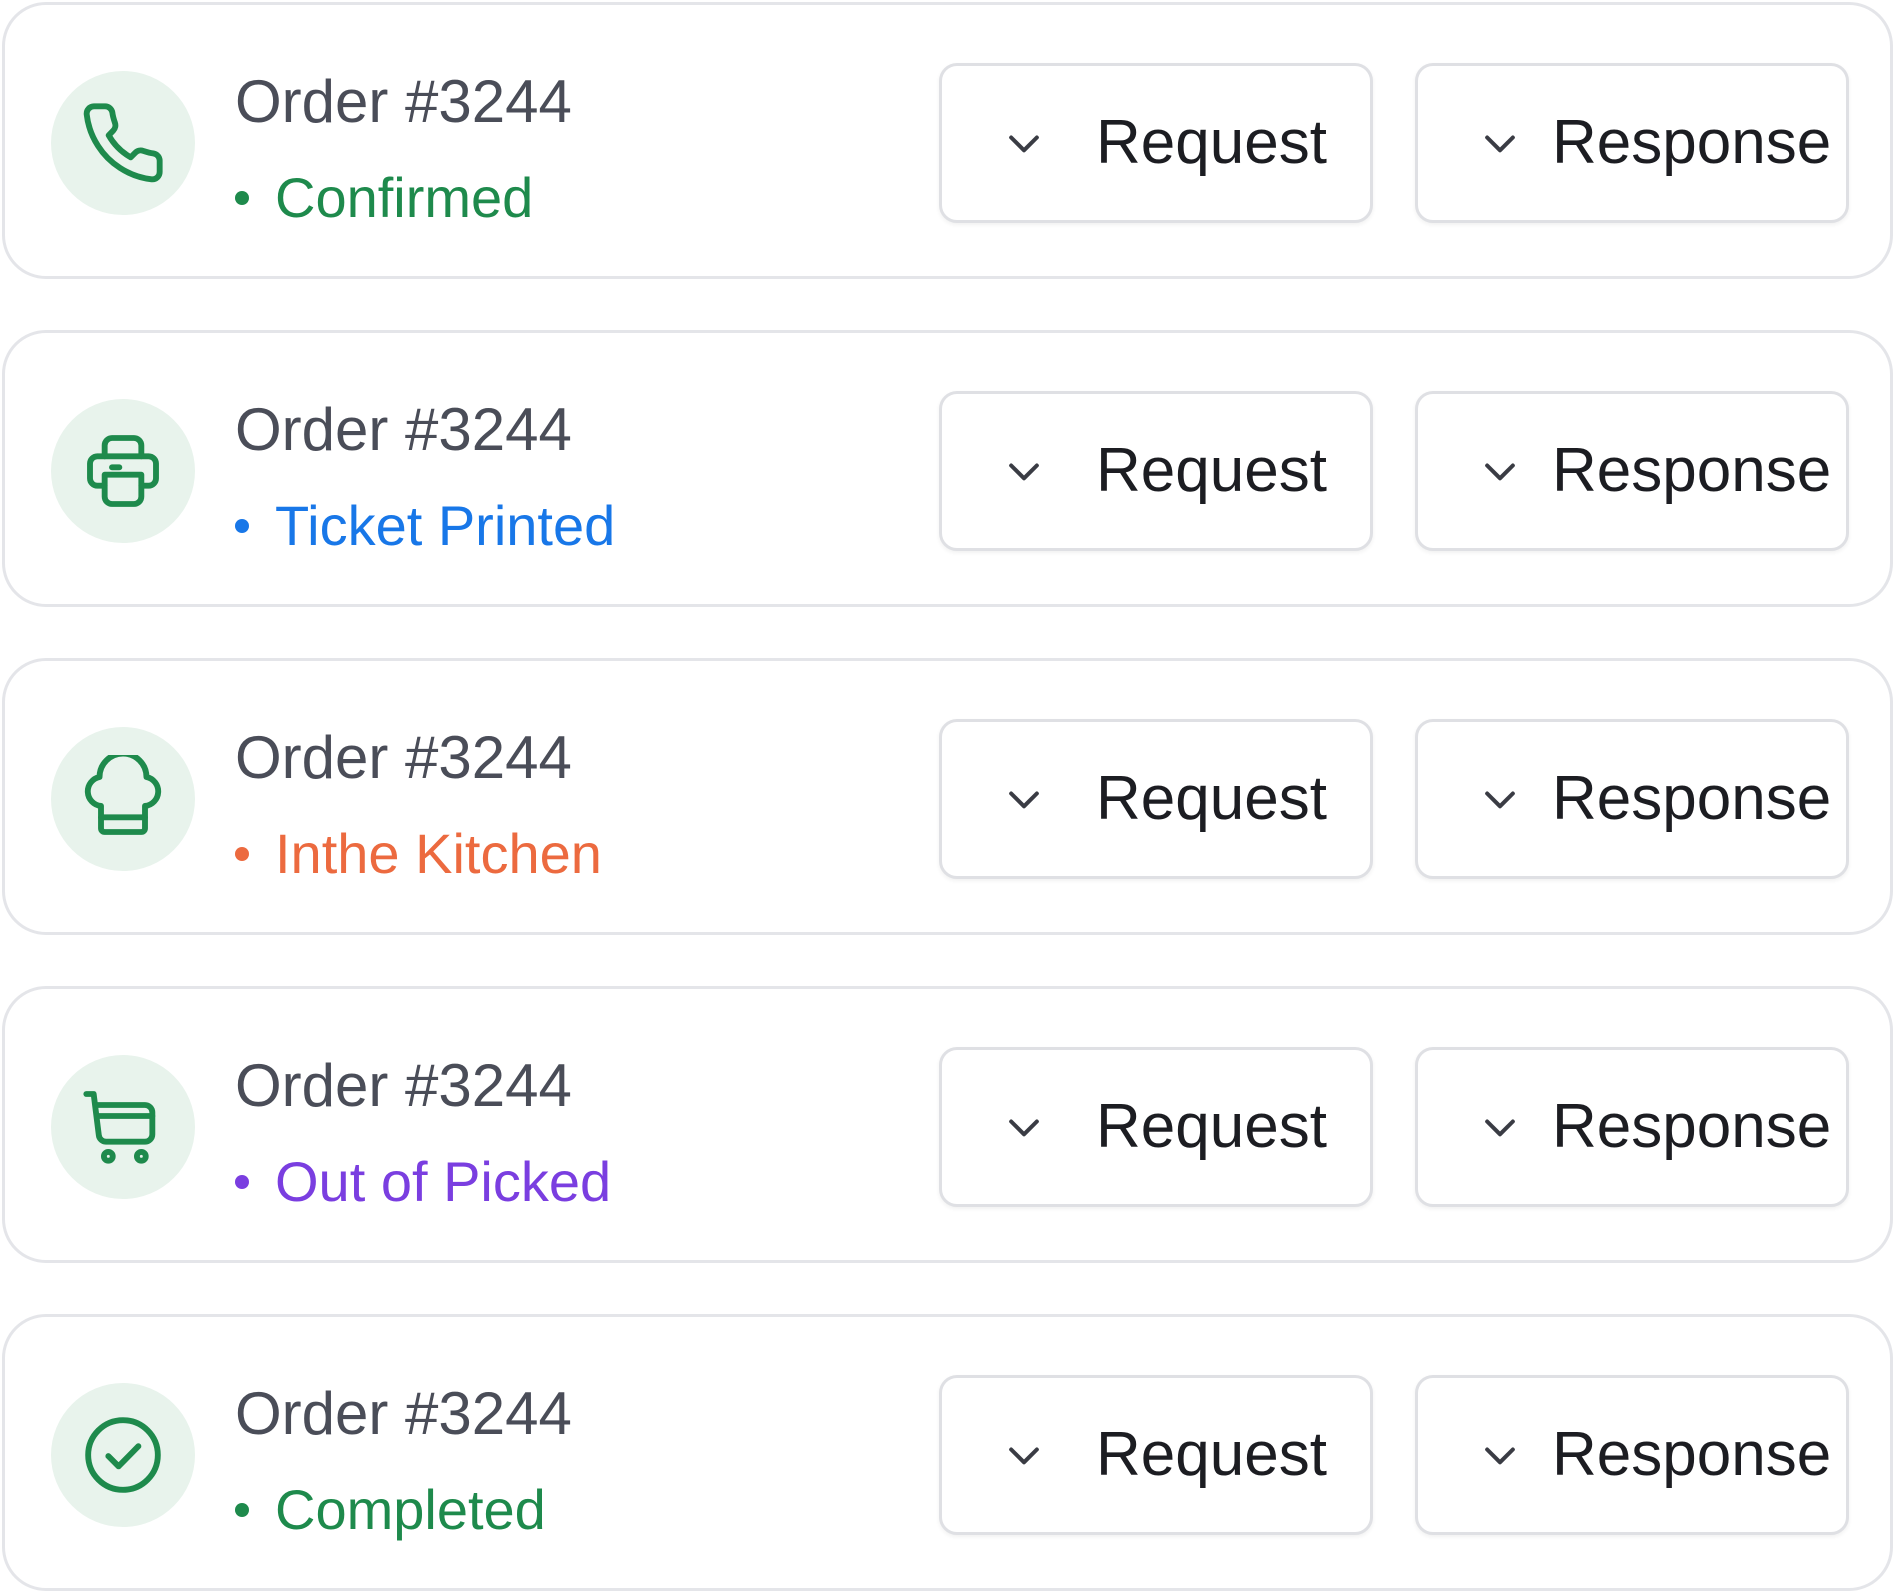  I want to click on status-text: Inthe Kitchen, so click(438, 853).